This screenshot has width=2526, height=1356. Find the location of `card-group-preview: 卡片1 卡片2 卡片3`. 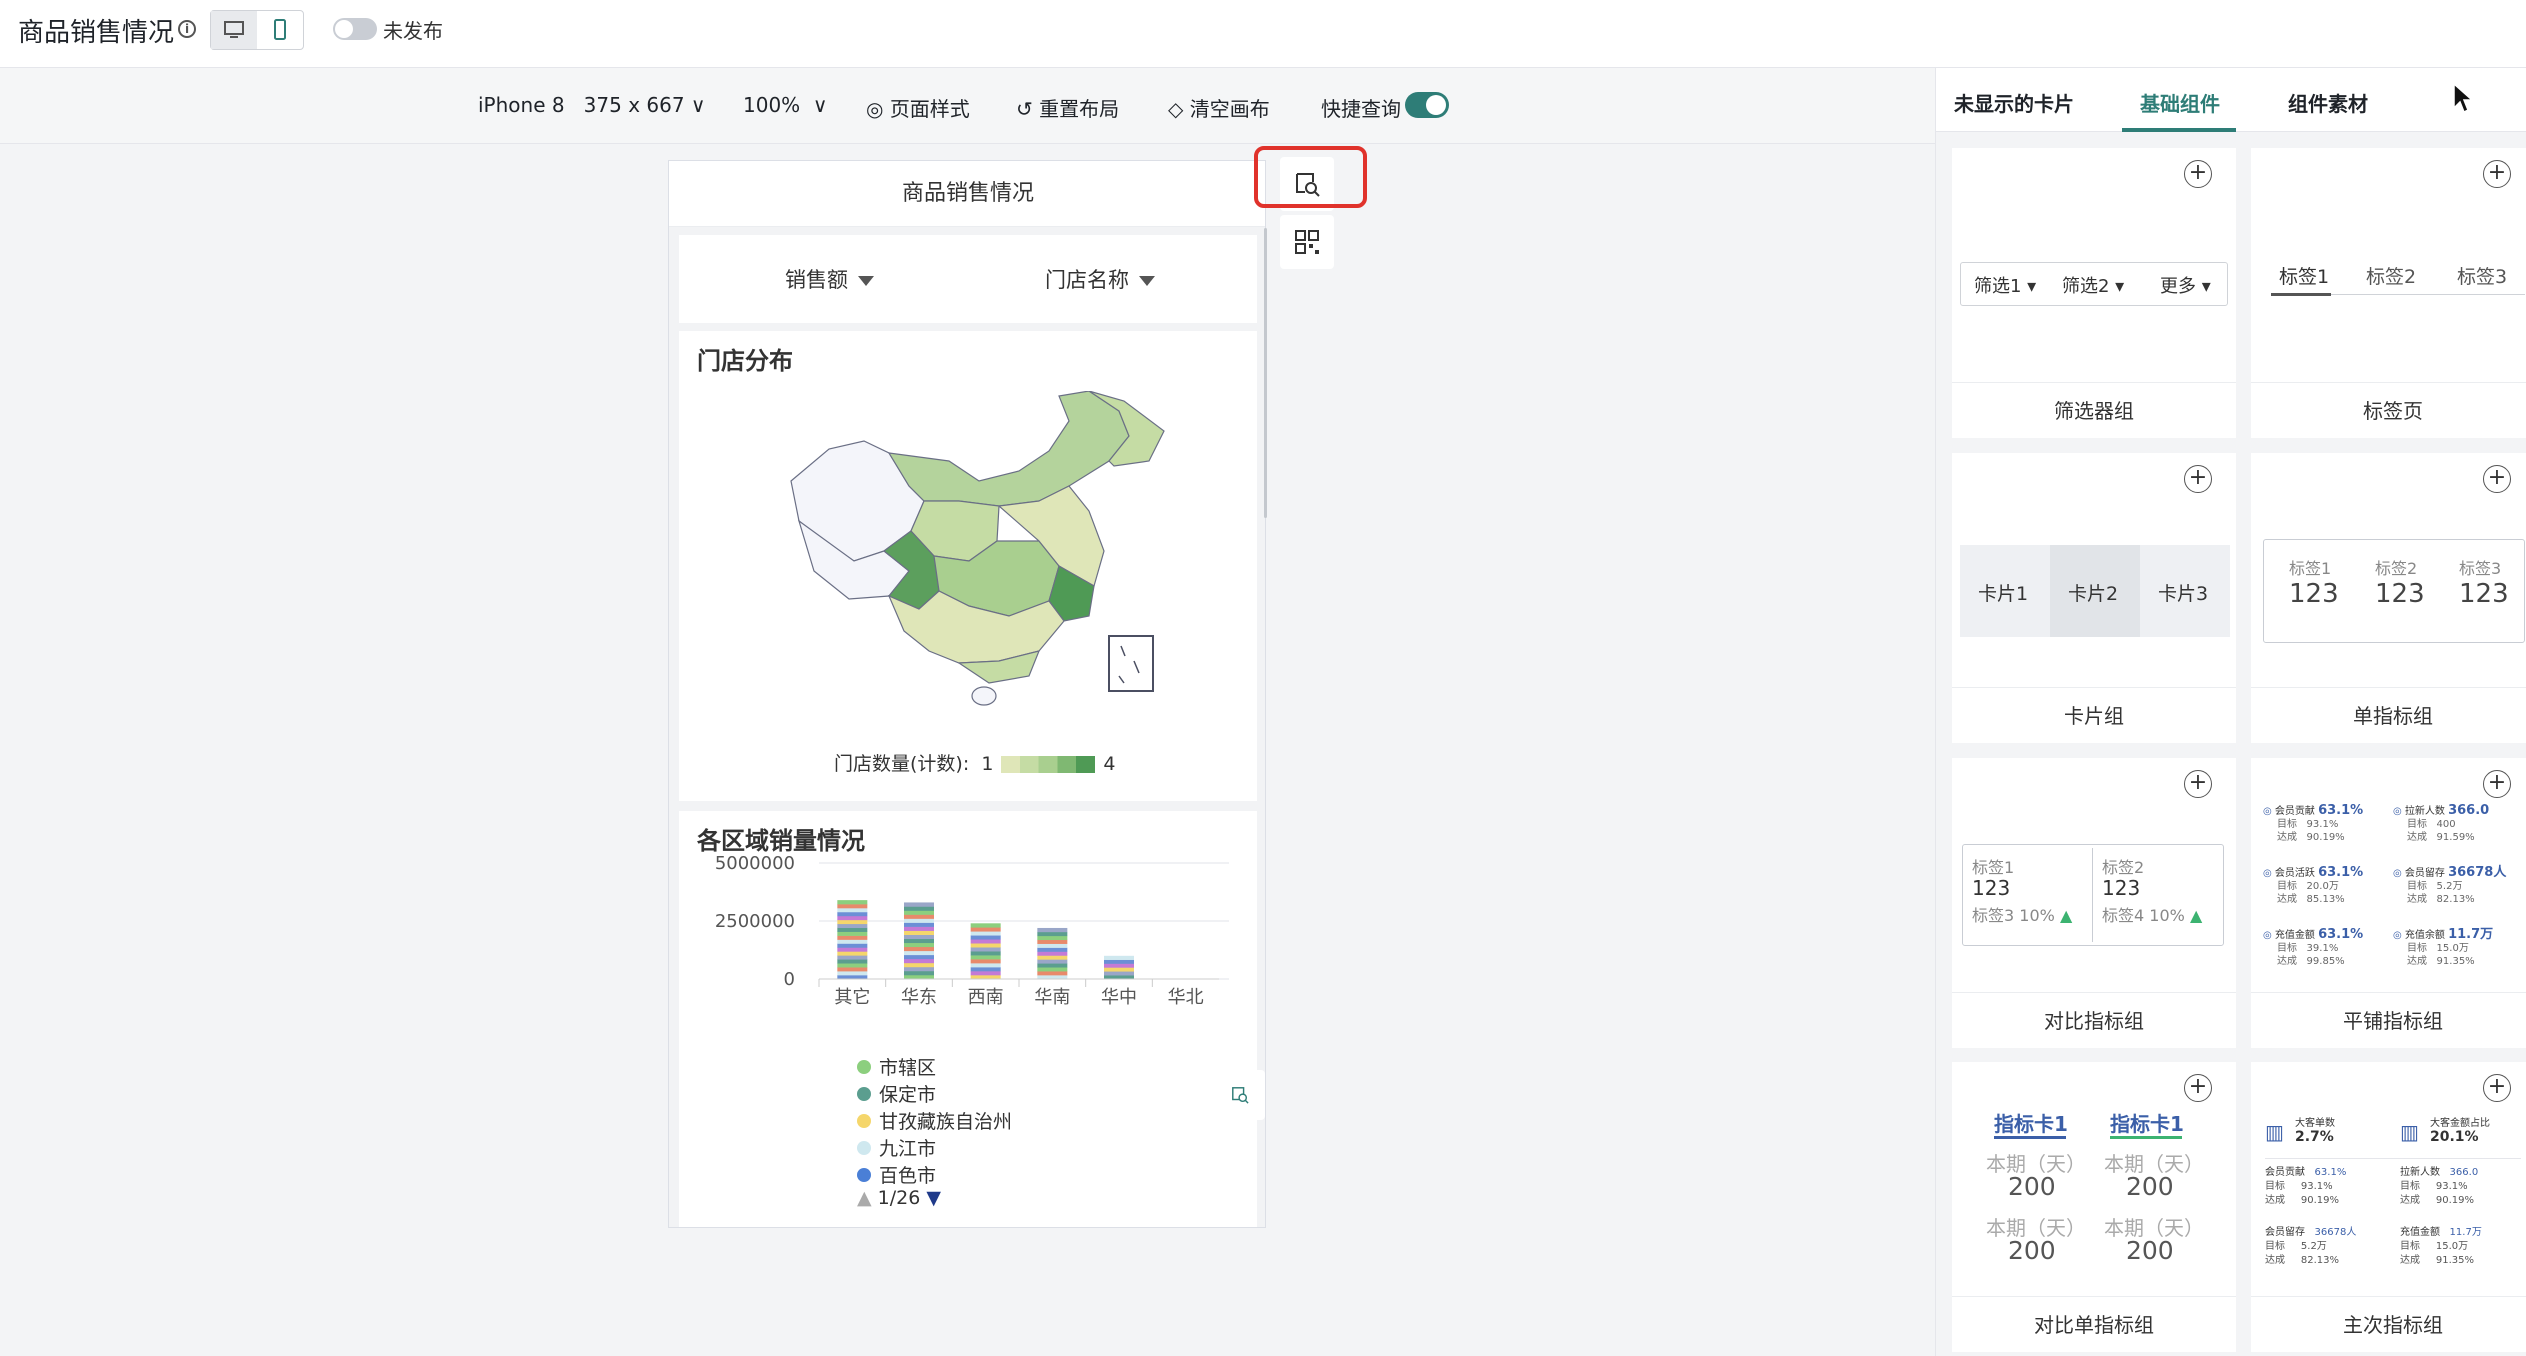

card-group-preview: 卡片1 卡片2 卡片3 is located at coordinates (2094, 595).